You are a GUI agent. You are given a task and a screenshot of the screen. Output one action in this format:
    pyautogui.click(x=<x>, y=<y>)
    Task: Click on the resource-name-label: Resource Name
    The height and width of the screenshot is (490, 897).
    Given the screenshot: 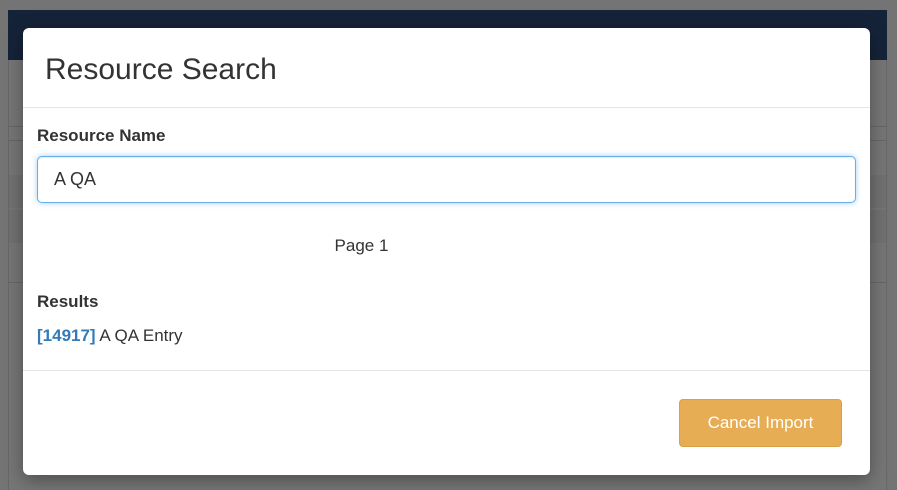 What is the action you would take?
    pyautogui.click(x=101, y=135)
    